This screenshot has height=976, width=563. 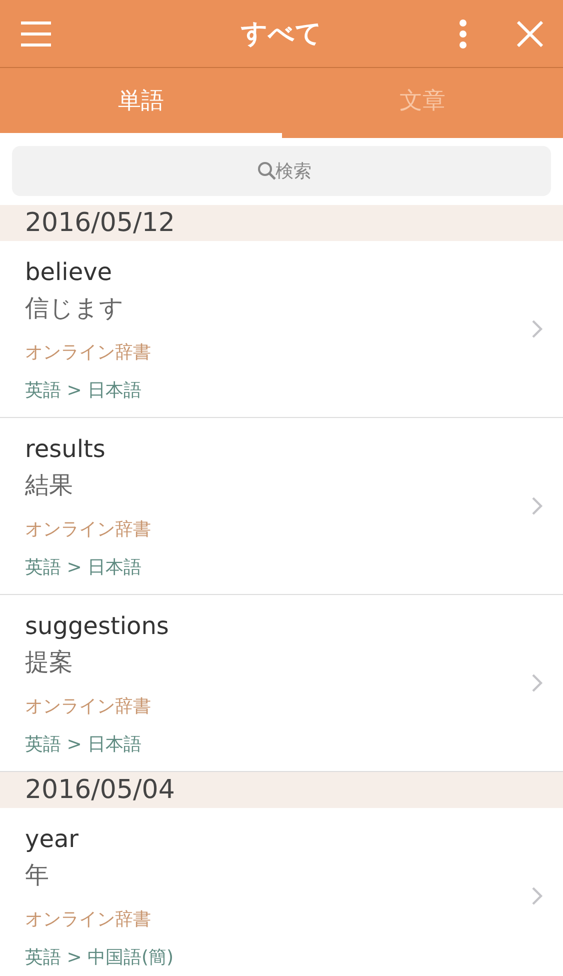 I want to click on close-icon, so click(x=530, y=33).